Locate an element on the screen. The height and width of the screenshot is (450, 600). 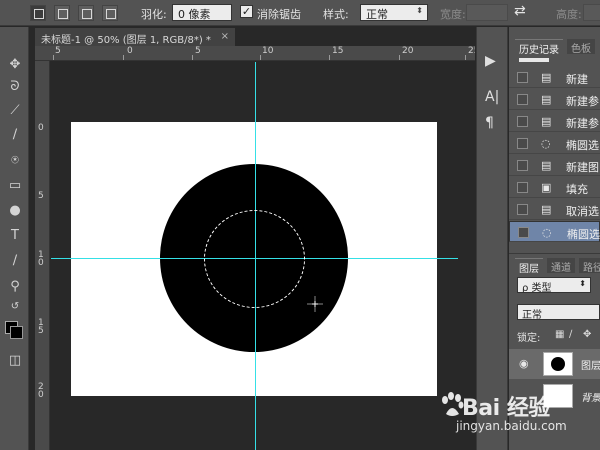
type-tool-icon: T is located at coordinates (15, 236).